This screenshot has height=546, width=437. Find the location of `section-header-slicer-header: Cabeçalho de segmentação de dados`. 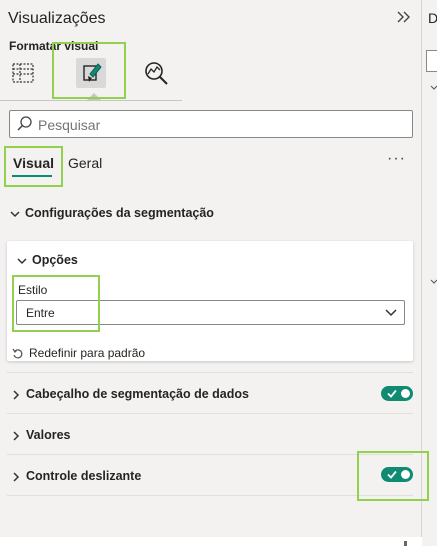

section-header-slicer-header: Cabeçalho de segmentação de dados is located at coordinates (129, 394).